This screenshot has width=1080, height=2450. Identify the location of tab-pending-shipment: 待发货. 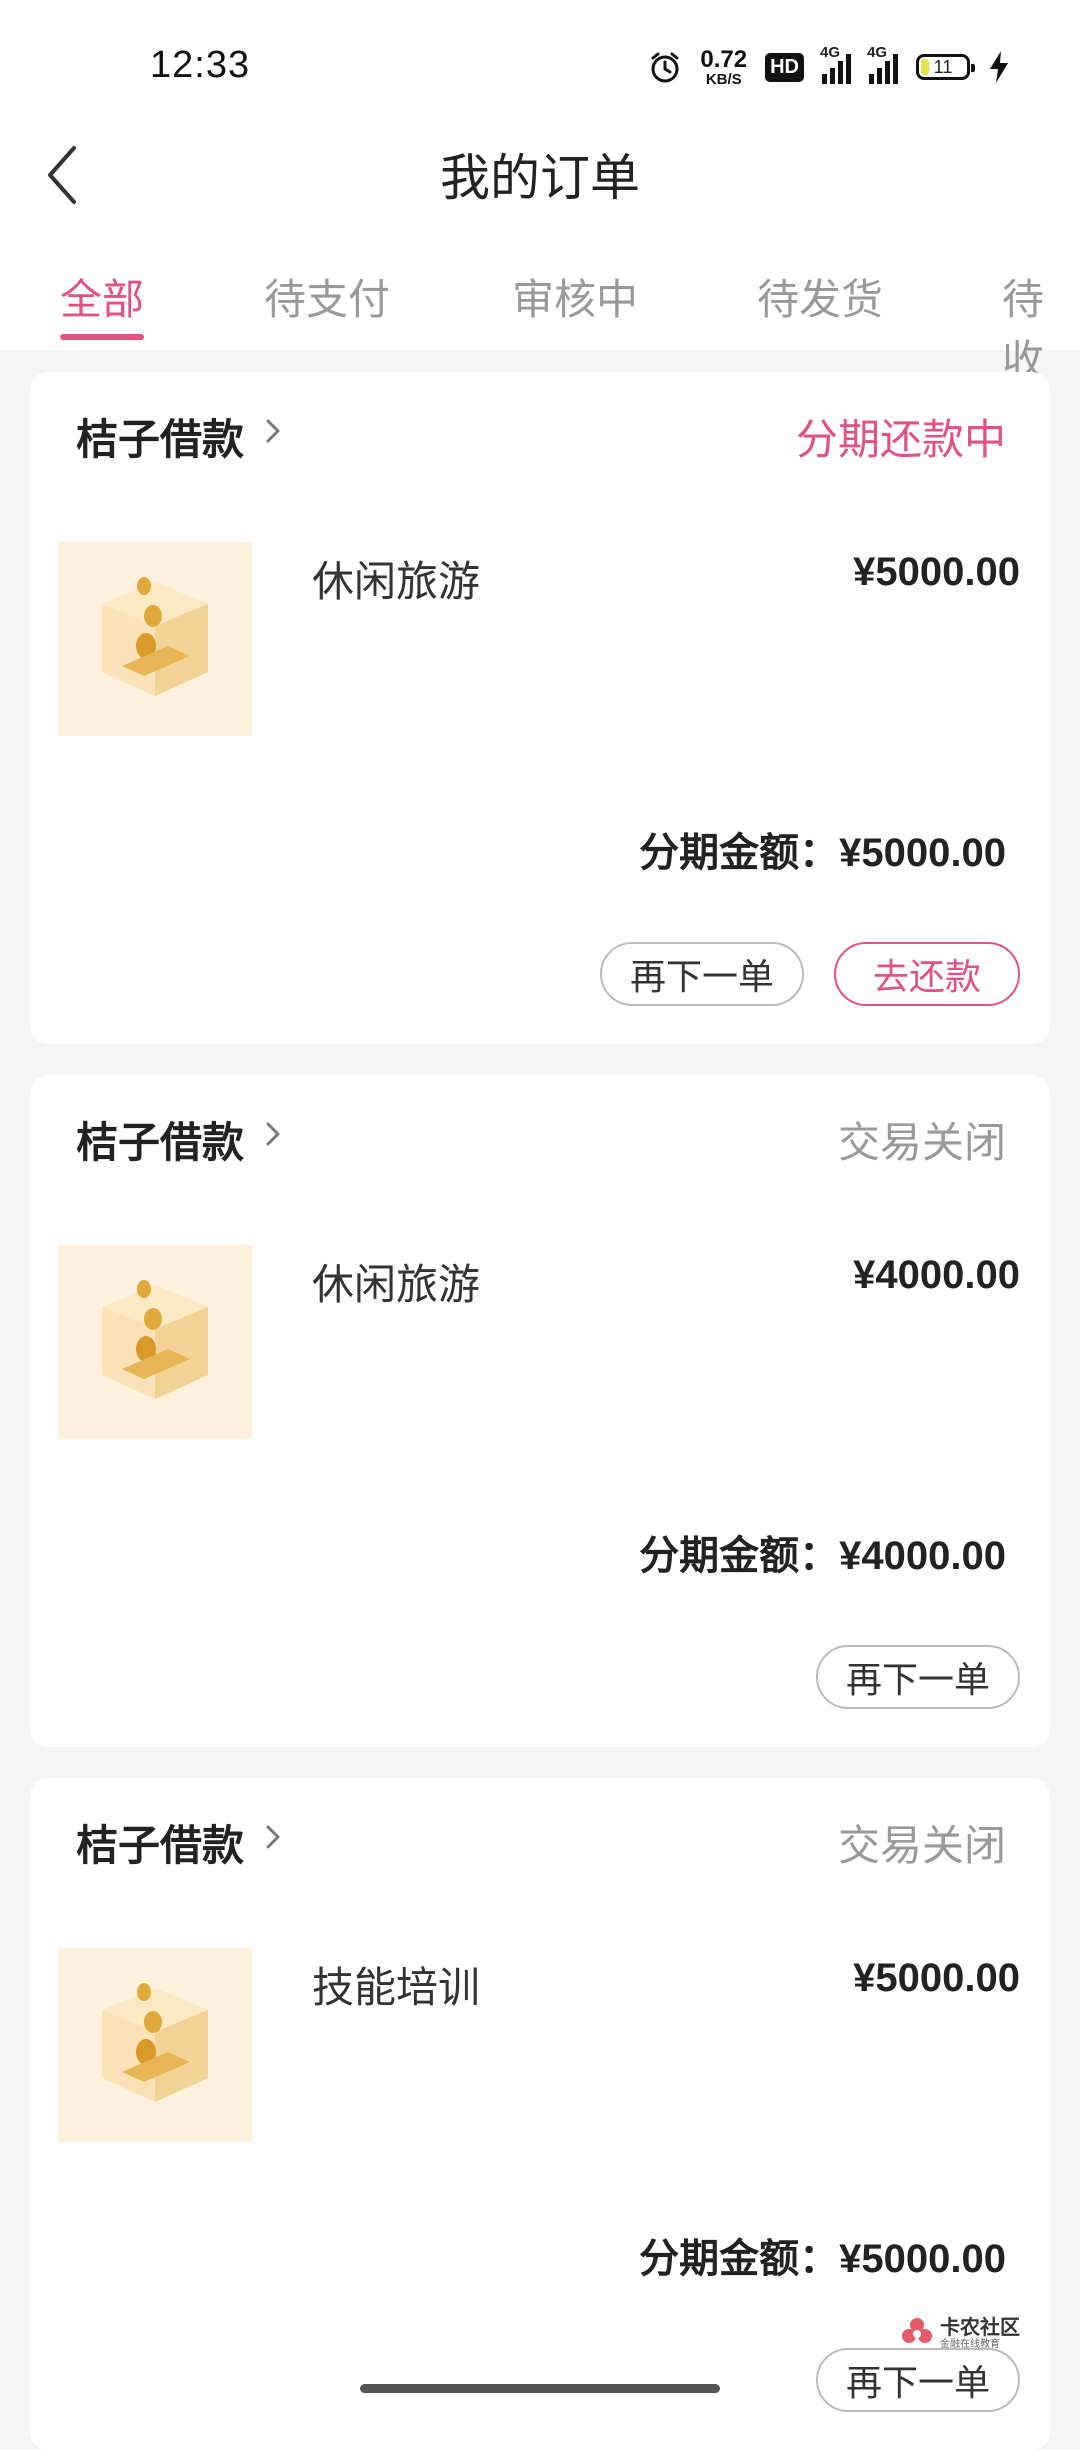
(820, 296).